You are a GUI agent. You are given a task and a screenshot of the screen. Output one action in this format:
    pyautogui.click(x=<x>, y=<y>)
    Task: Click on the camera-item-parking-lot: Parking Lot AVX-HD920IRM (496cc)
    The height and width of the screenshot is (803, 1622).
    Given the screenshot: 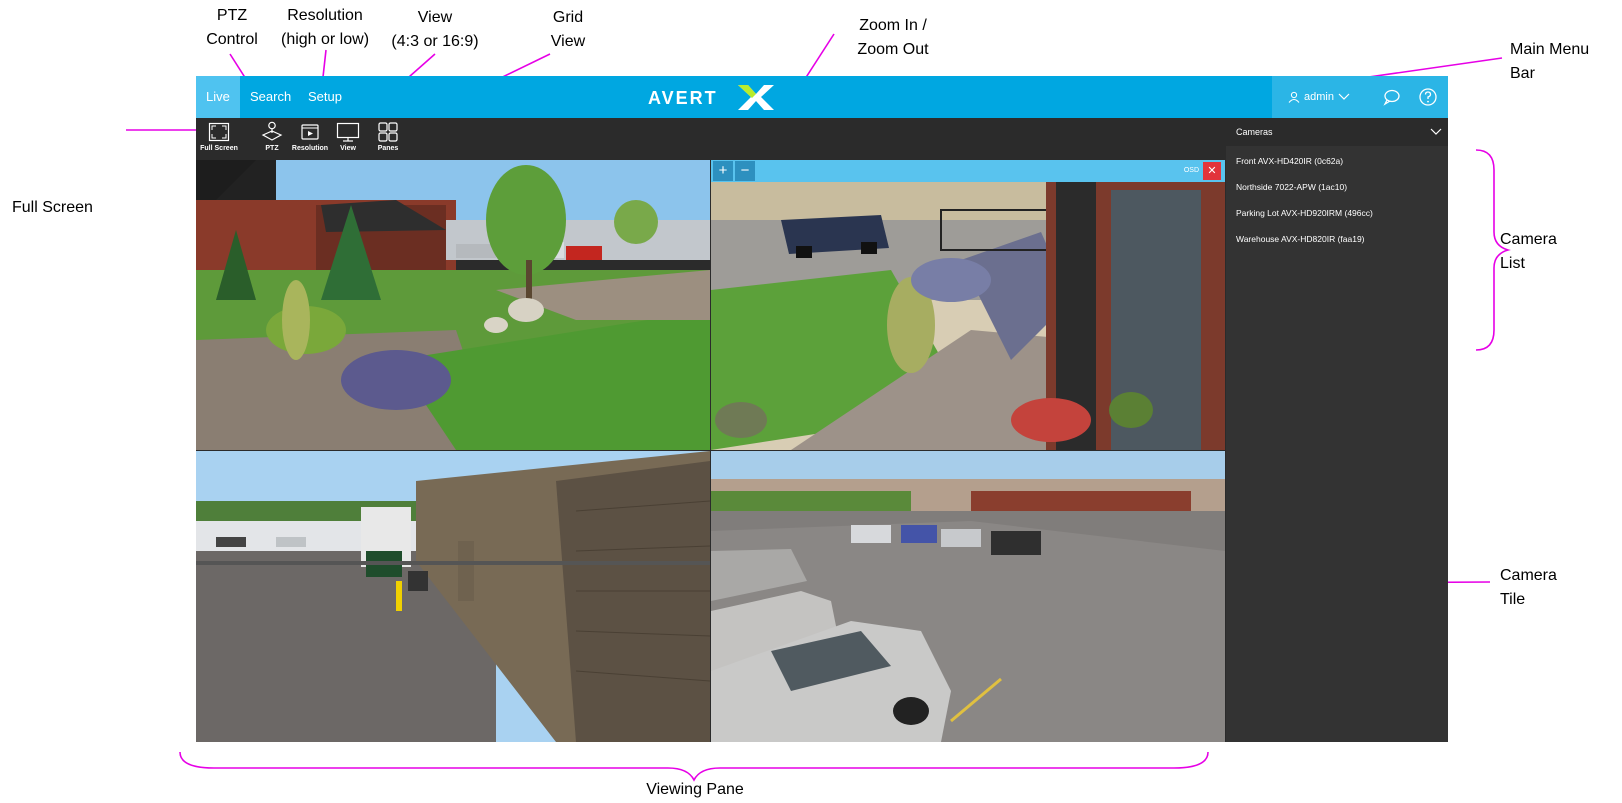 What is the action you would take?
    pyautogui.click(x=1337, y=213)
    